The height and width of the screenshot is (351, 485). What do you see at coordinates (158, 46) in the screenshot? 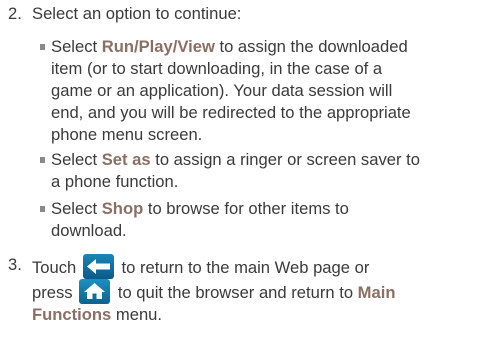
I see `option-keyword: Run/Play/View` at bounding box center [158, 46].